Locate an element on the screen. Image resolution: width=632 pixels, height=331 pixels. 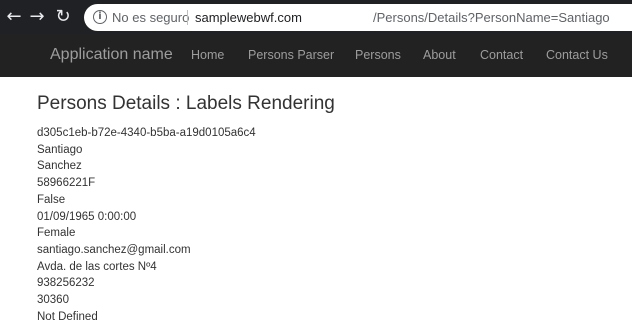
person-phone: 938256232 is located at coordinates (66, 283).